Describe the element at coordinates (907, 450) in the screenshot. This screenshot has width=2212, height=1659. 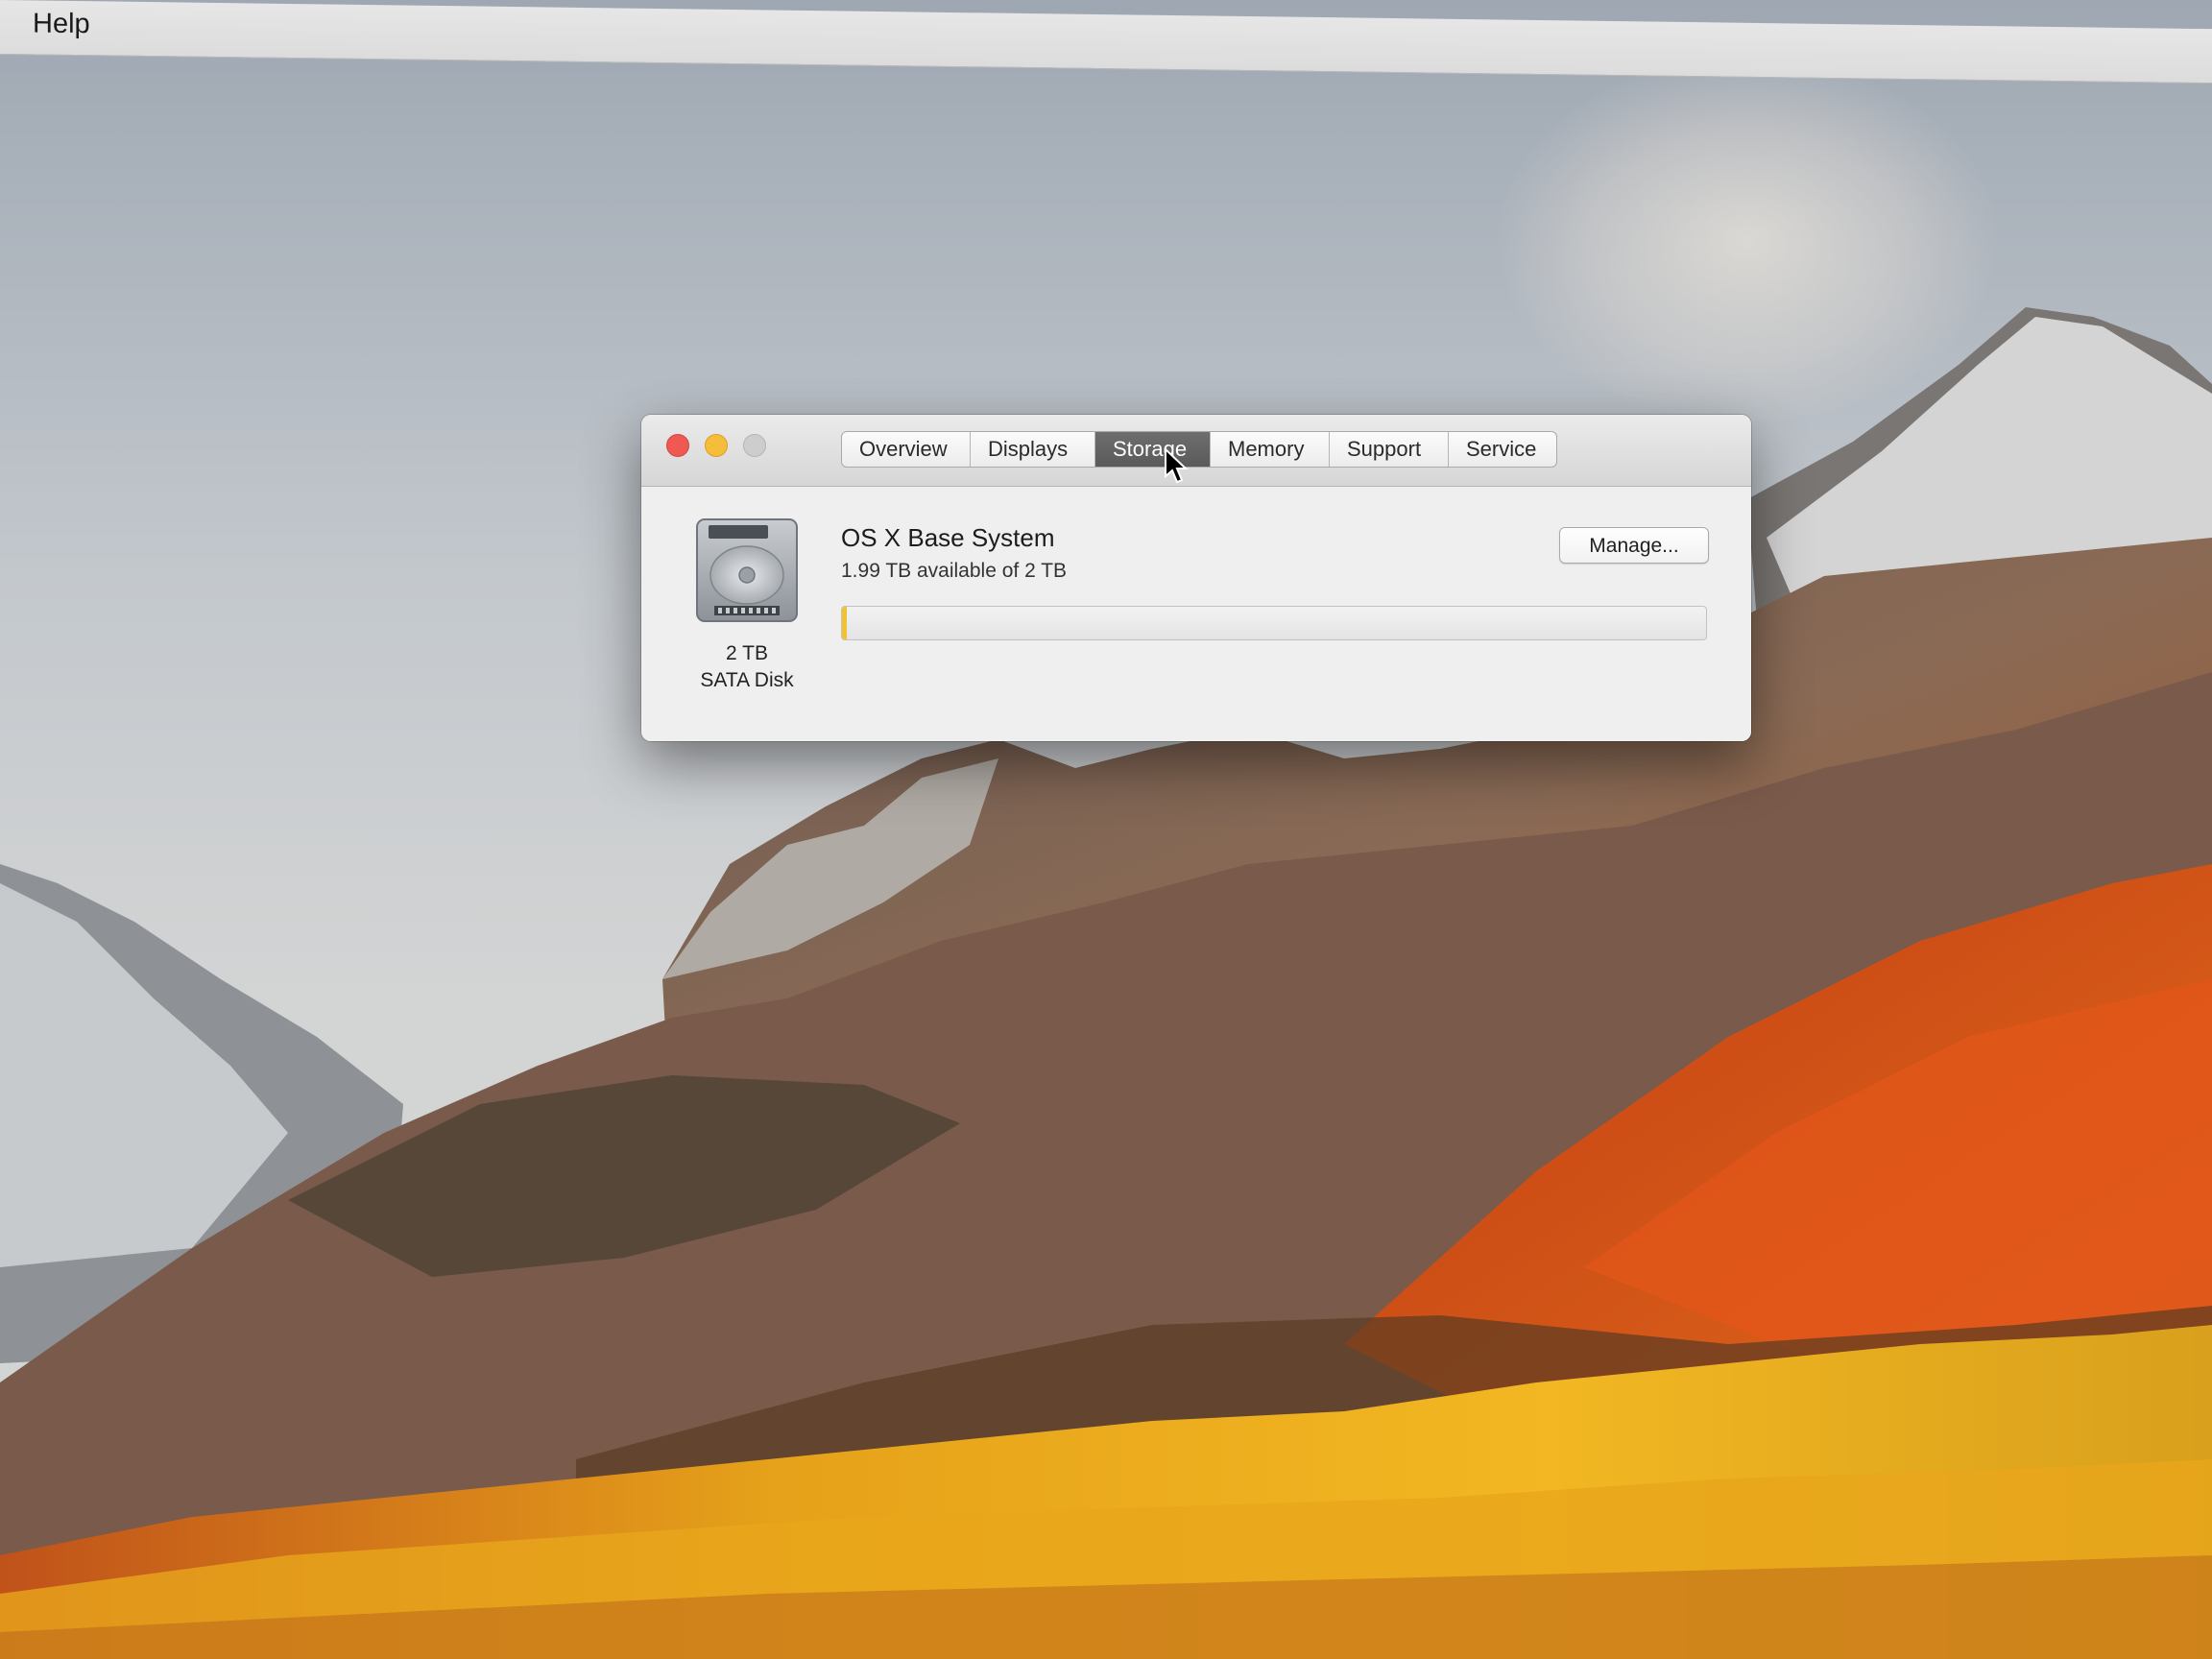
I see `tab-overview: Overview` at that location.